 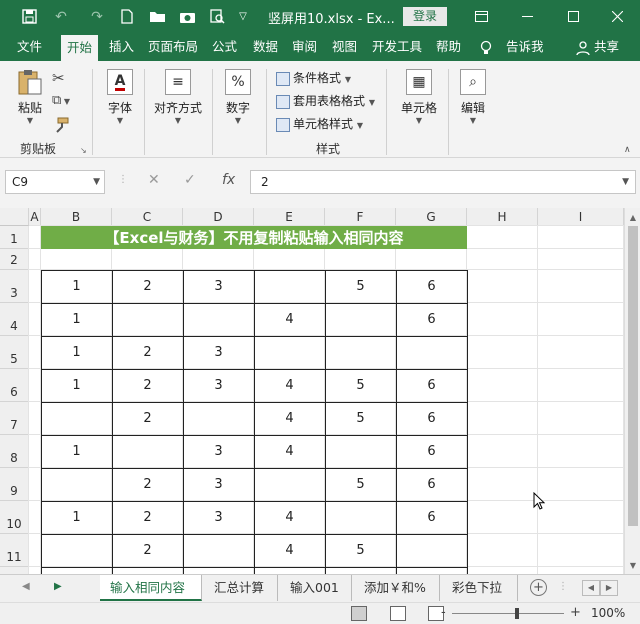 What do you see at coordinates (583, 47) in the screenshot?
I see `share-icon` at bounding box center [583, 47].